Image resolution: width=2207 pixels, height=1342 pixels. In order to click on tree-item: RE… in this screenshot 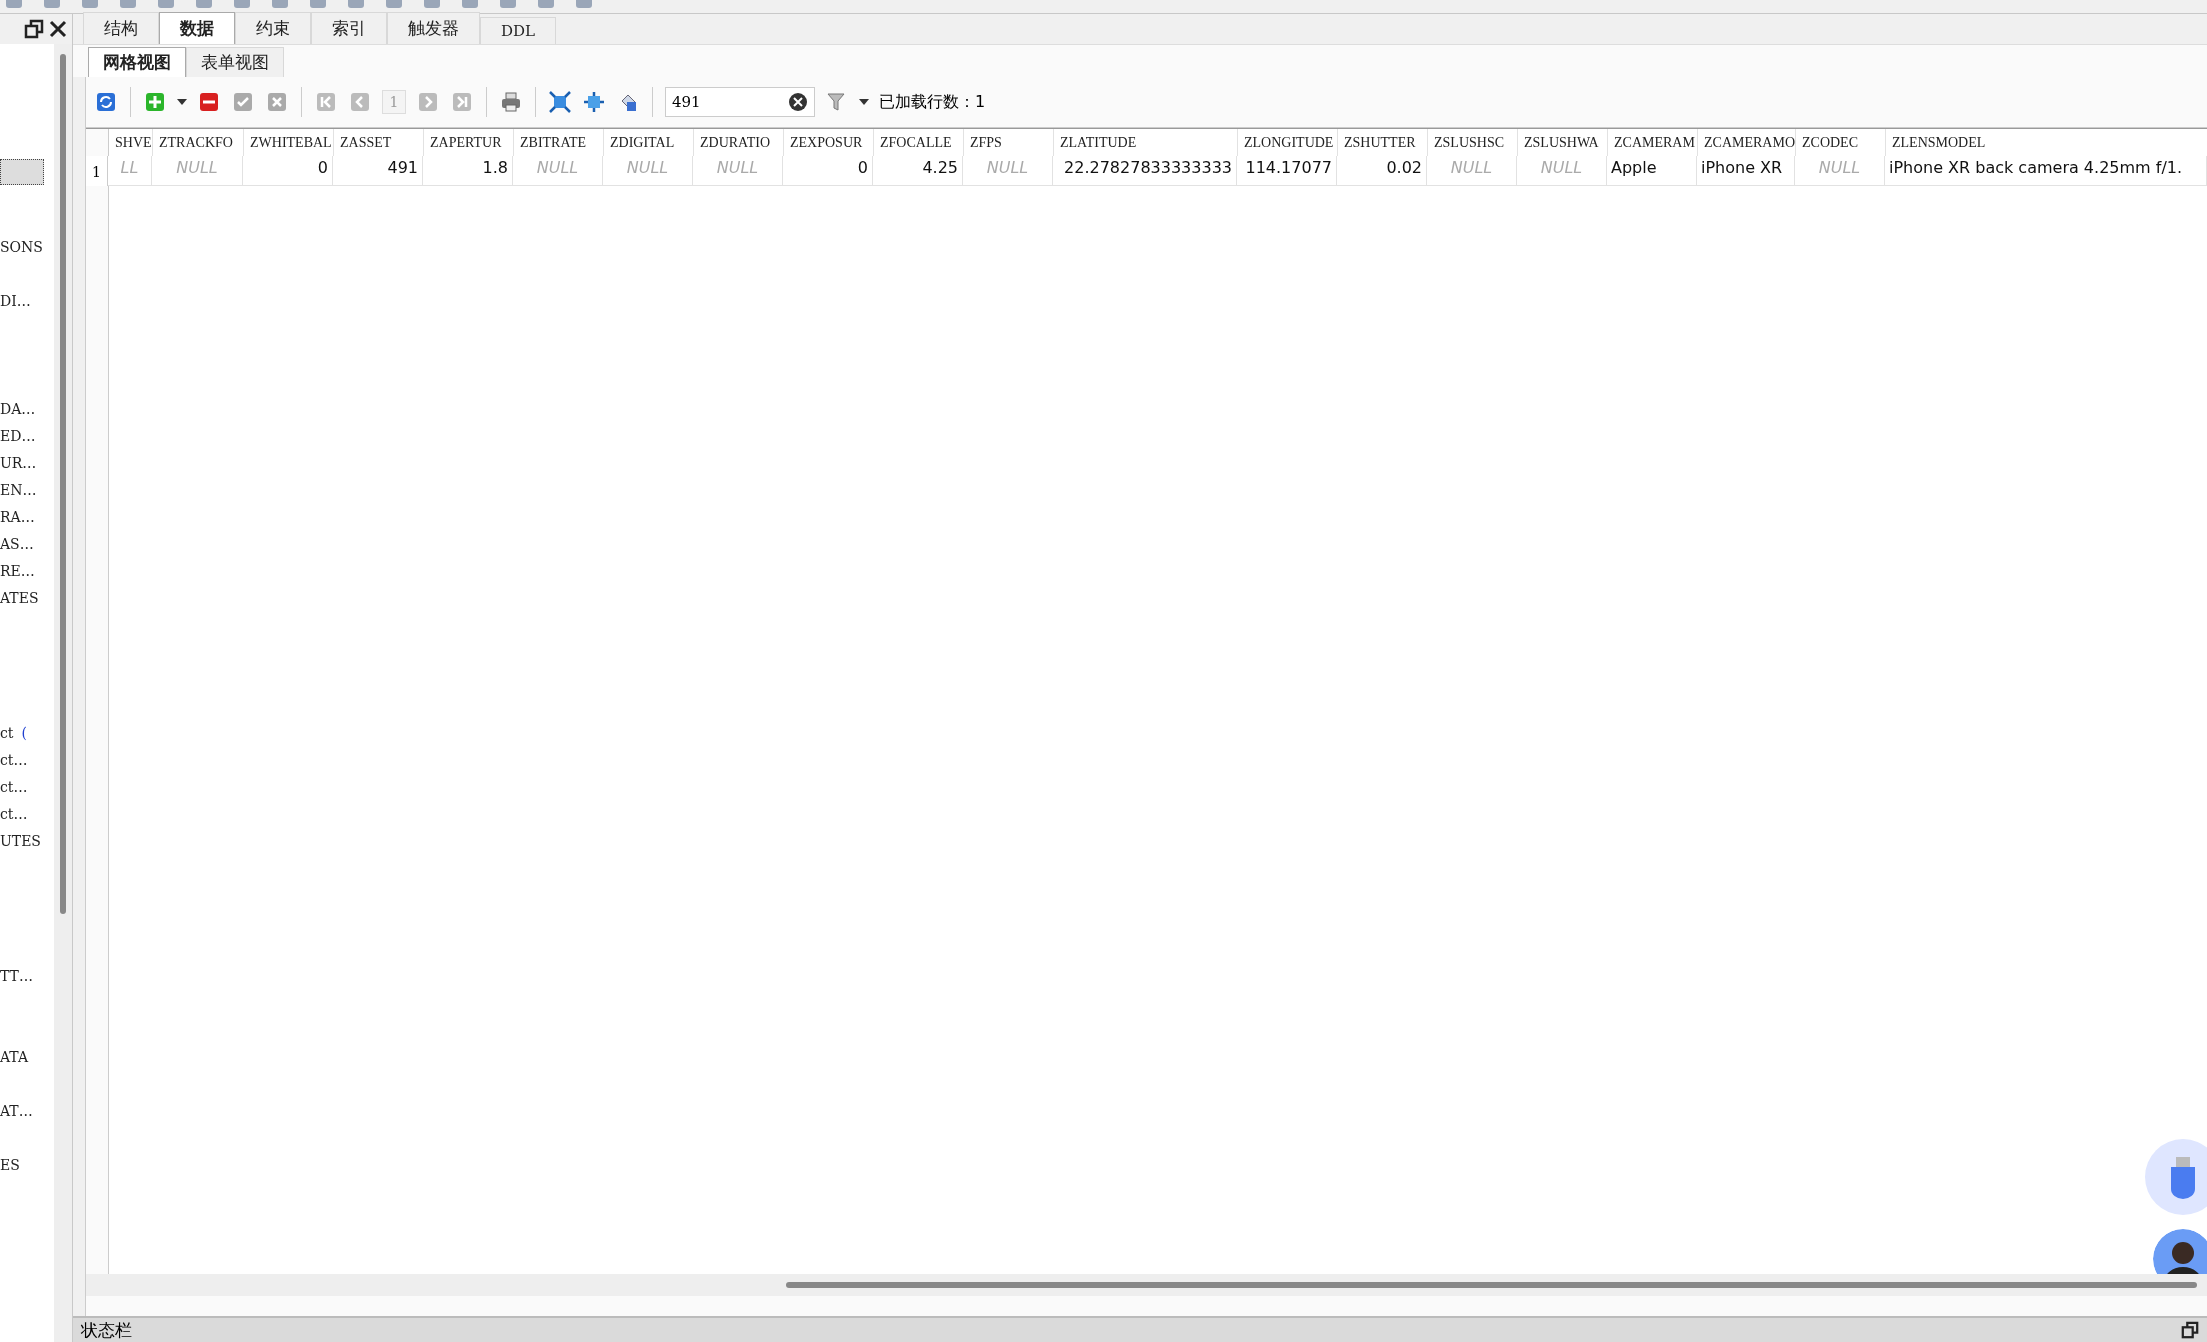, I will do `click(27, 570)`.